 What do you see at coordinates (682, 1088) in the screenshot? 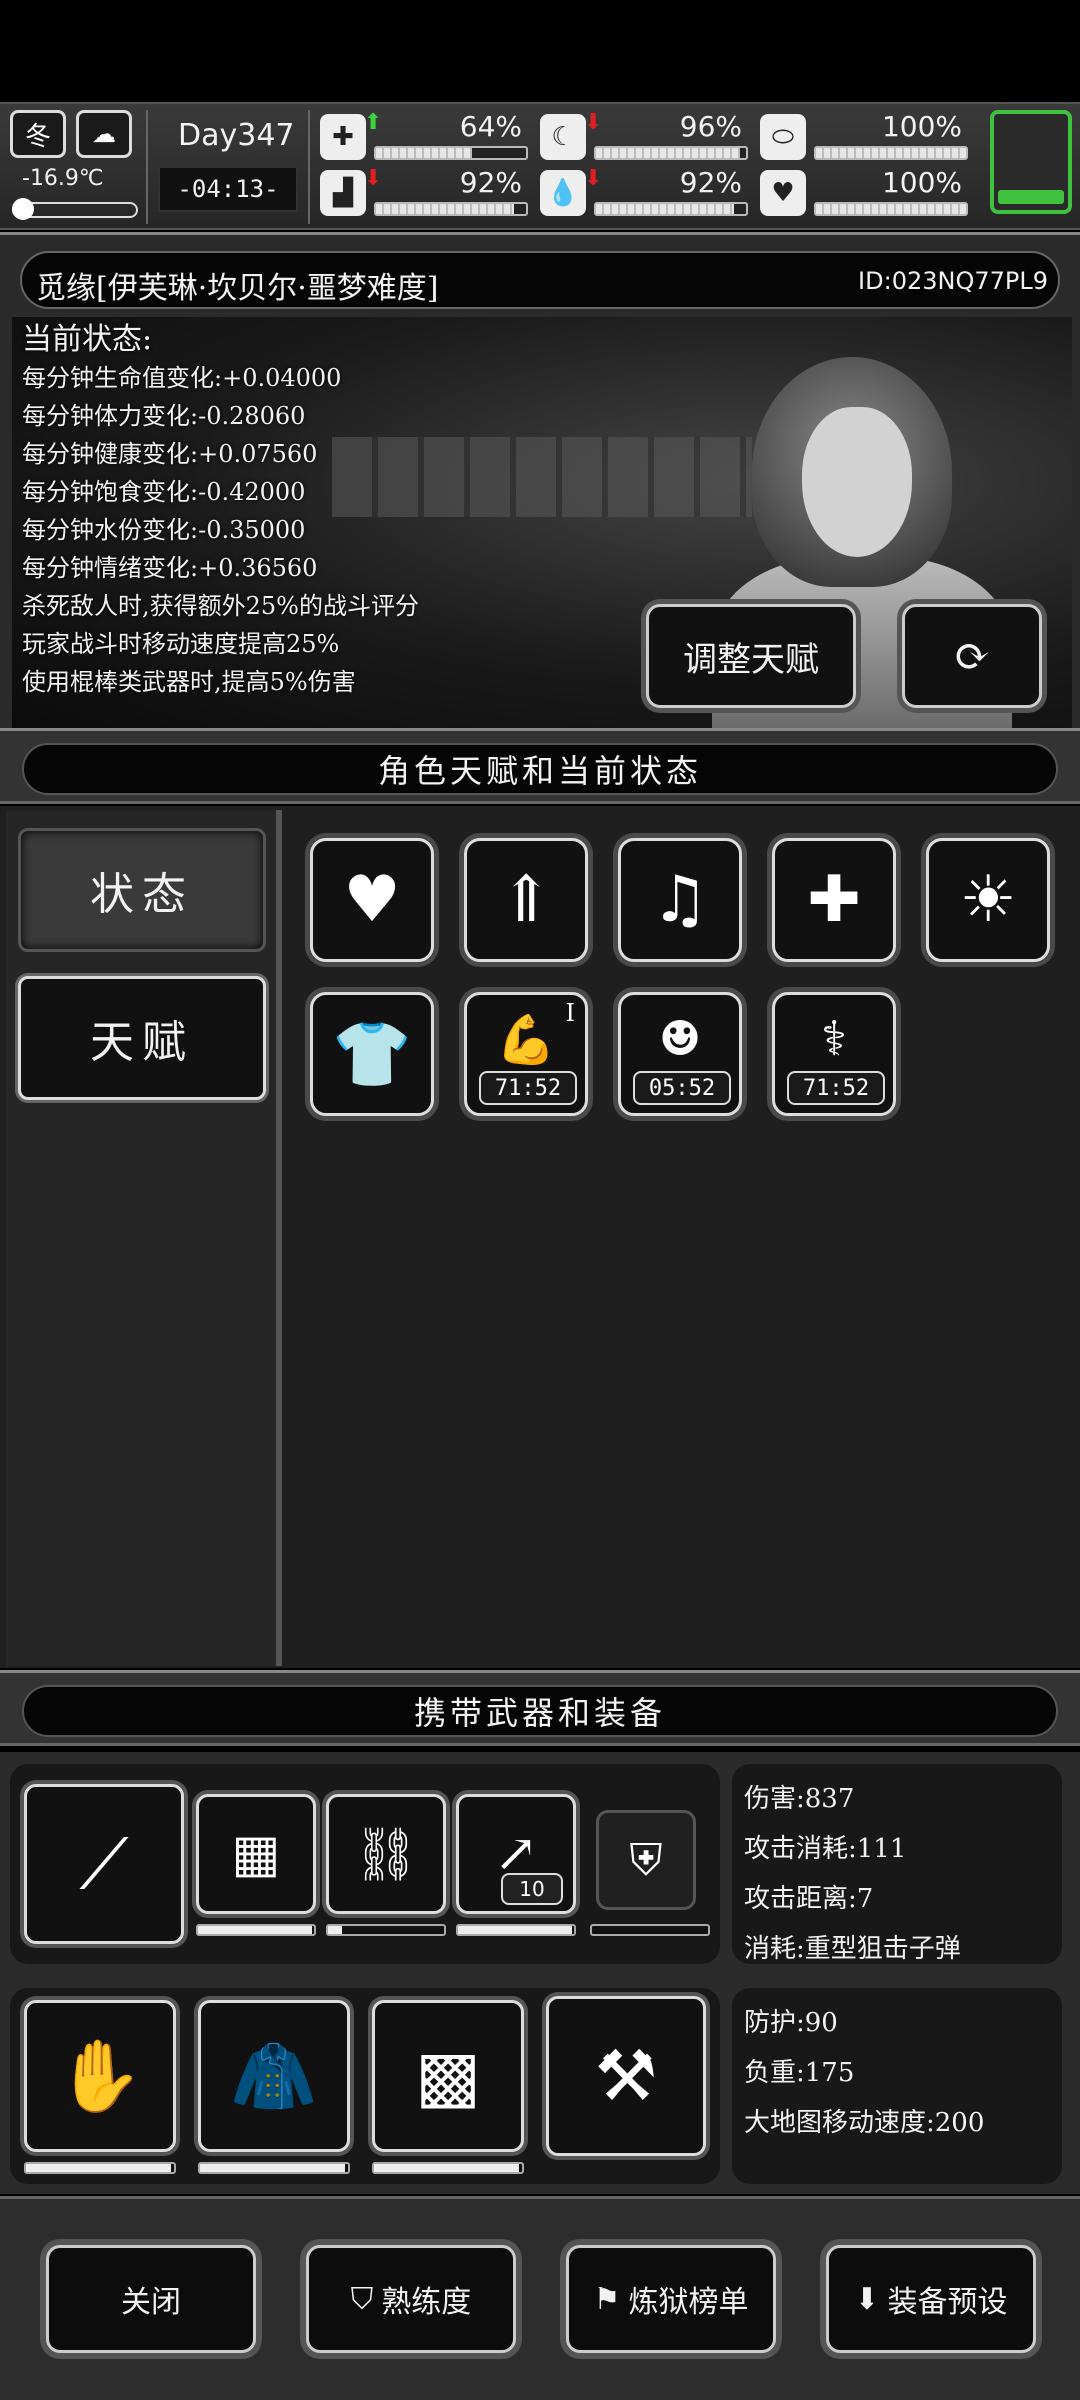
I see `effect-timer: 05:52` at bounding box center [682, 1088].